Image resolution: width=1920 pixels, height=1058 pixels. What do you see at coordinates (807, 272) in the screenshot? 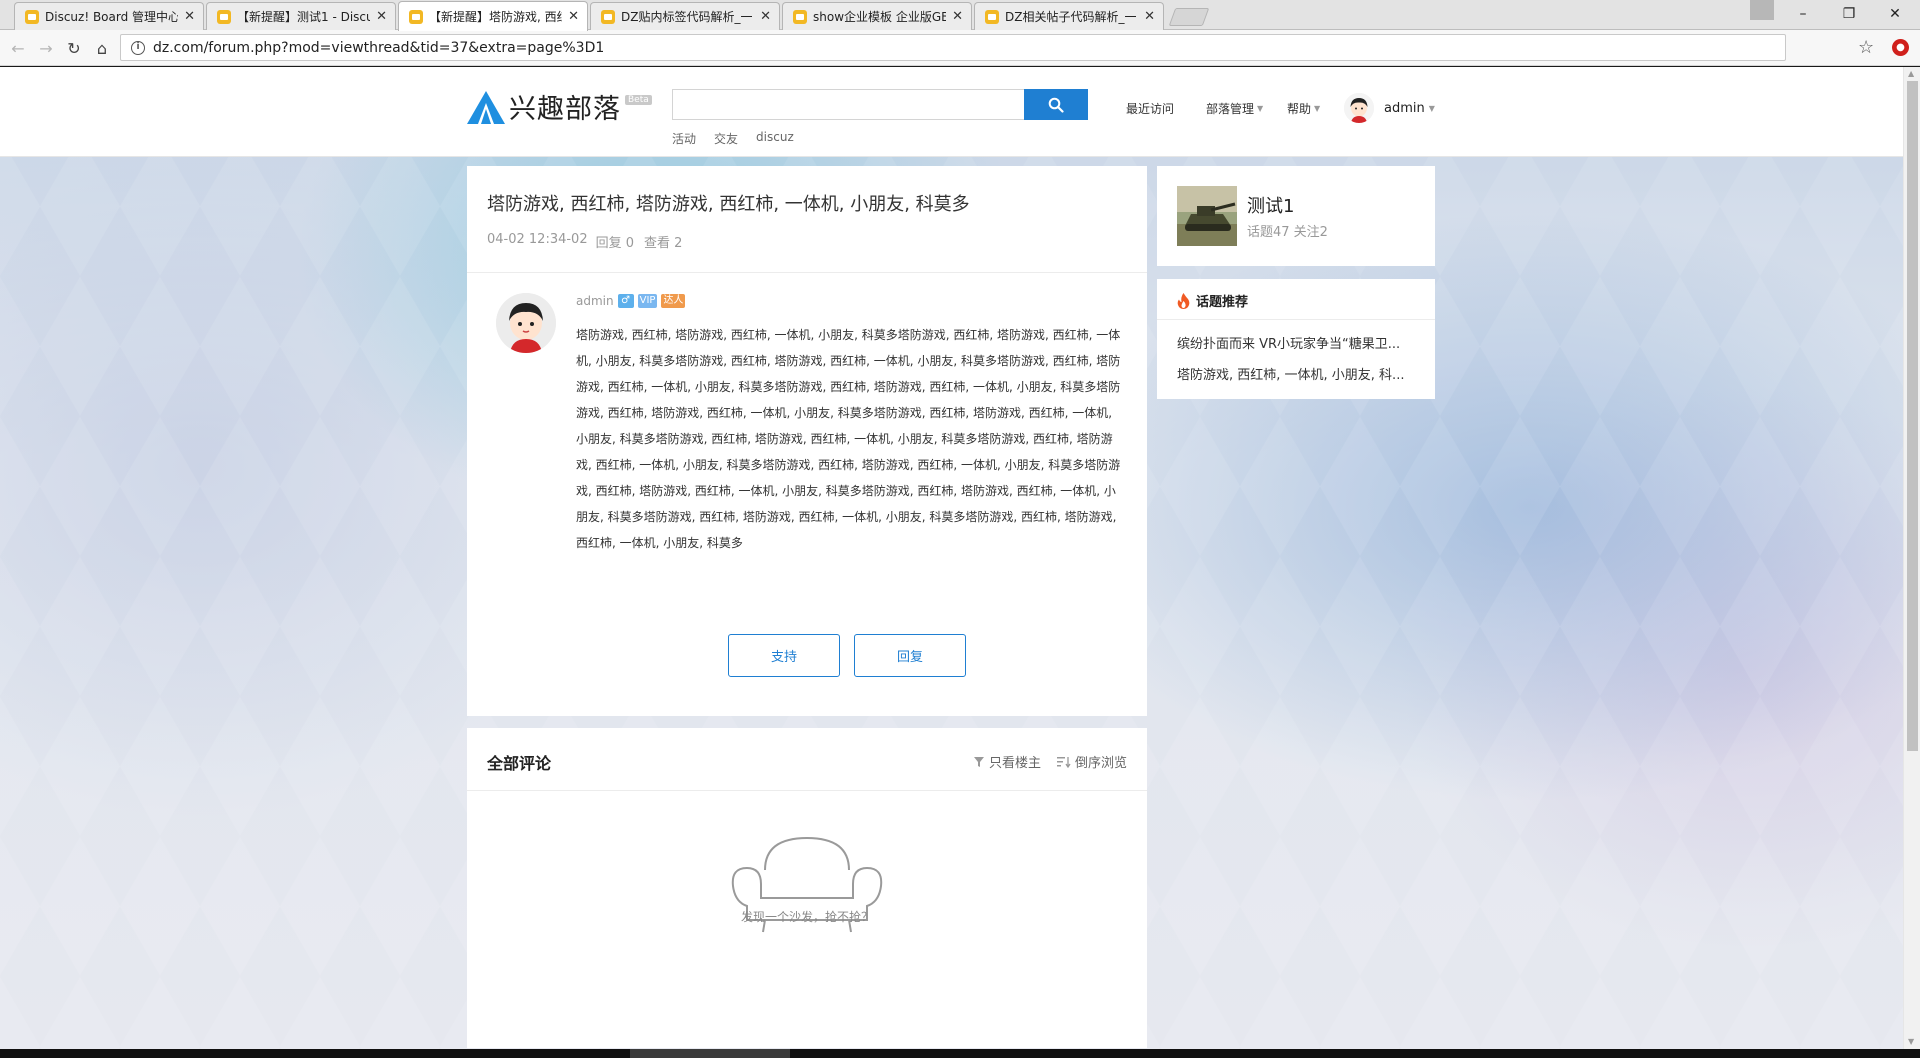
I see `divider` at bounding box center [807, 272].